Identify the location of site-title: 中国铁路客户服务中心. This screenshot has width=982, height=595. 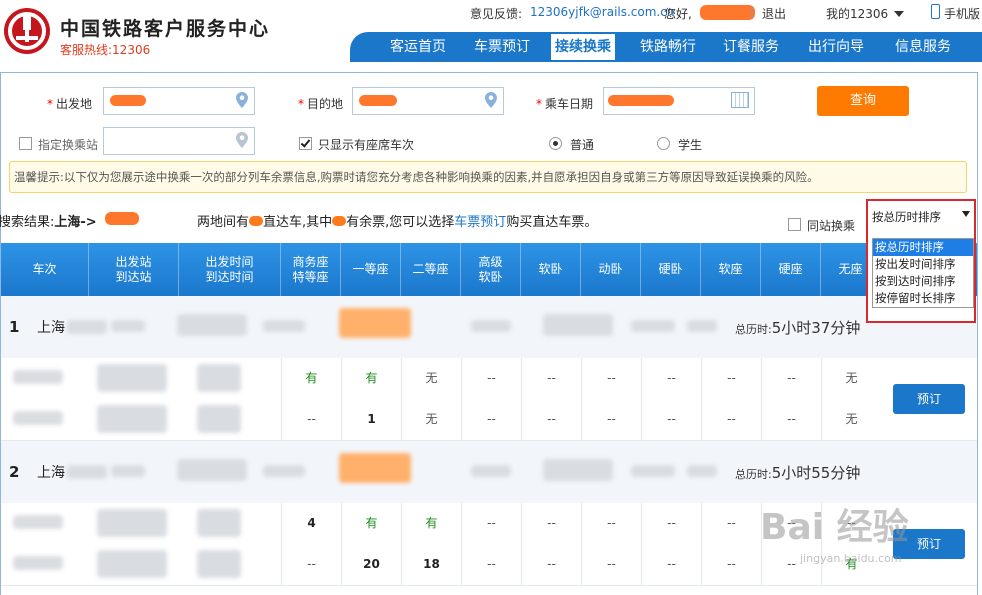
(165, 29).